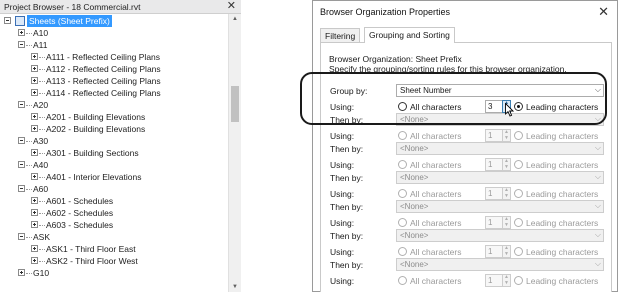  What do you see at coordinates (114, 261) in the screenshot?
I see `tree-sheet-node: ASK2 - Third Floor West` at bounding box center [114, 261].